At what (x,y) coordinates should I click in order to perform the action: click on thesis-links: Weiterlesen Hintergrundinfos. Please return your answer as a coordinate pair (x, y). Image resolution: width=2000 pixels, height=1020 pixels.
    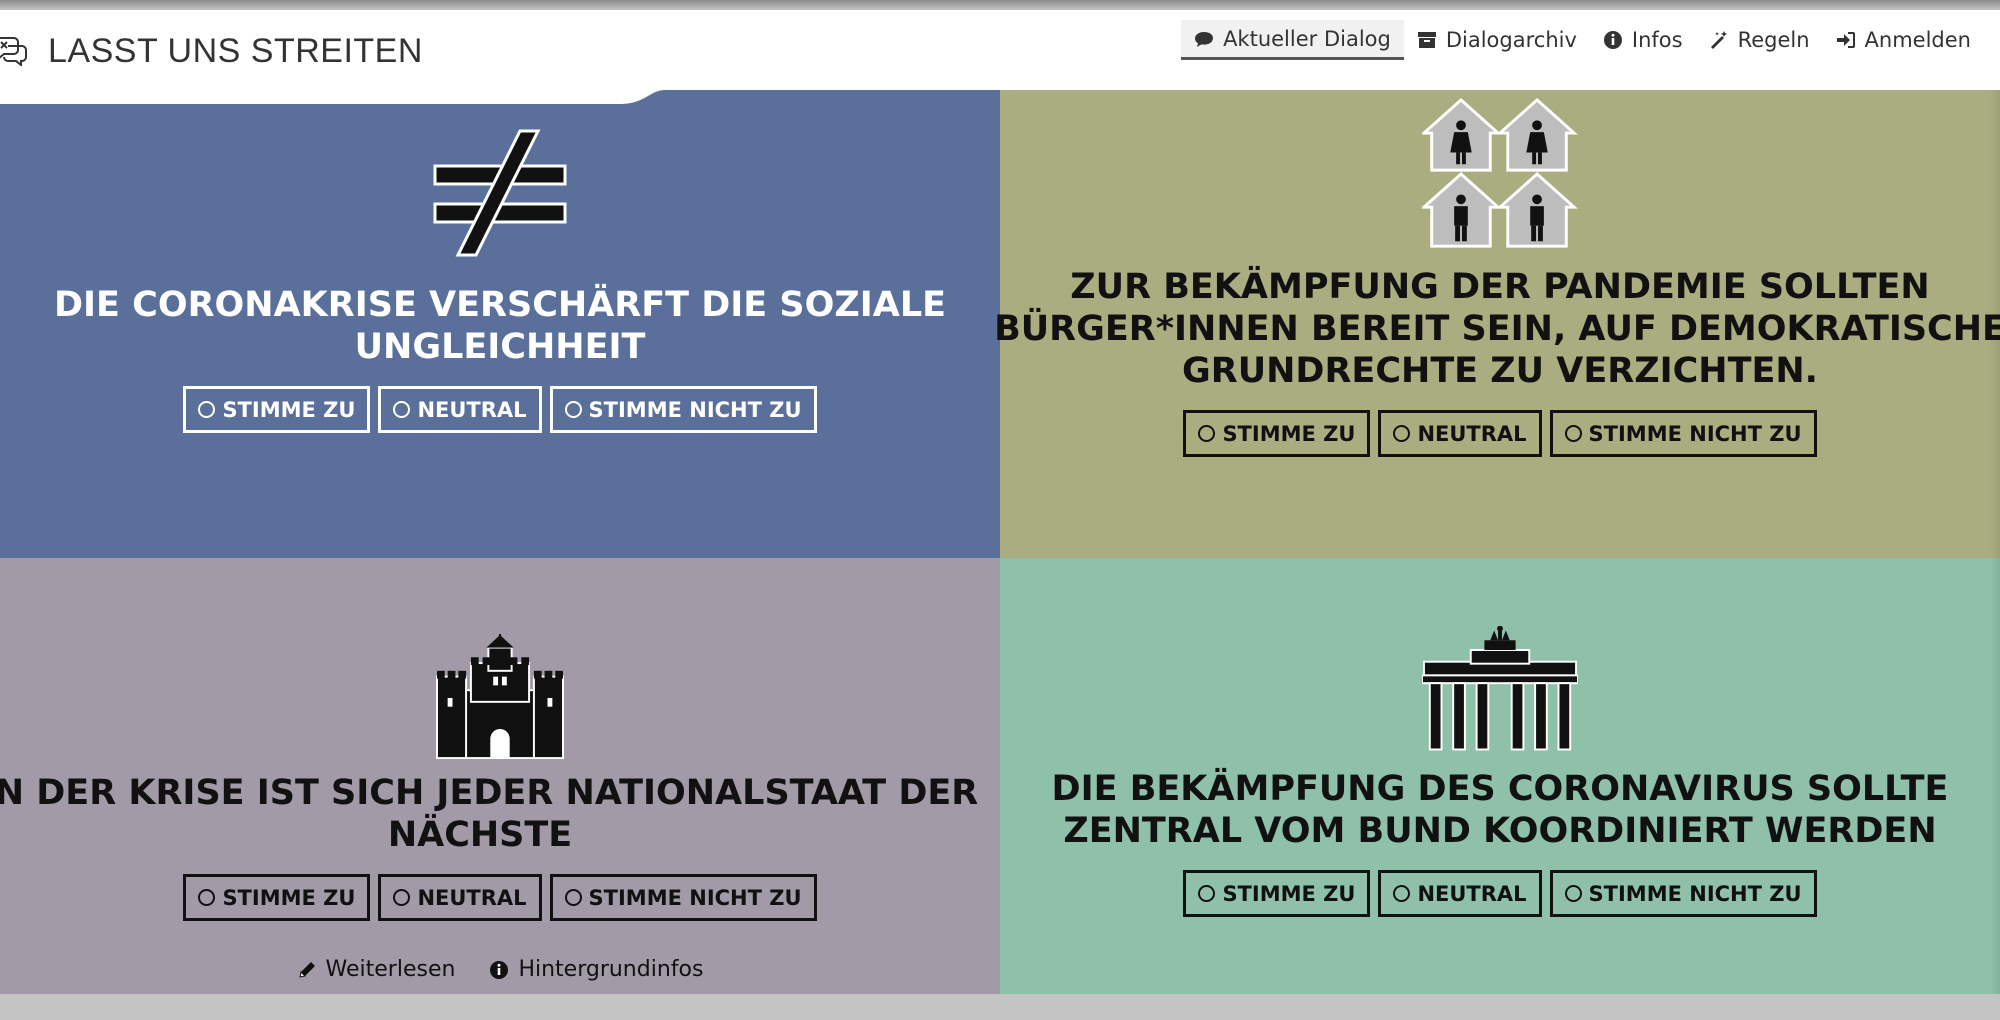
    Looking at the image, I should click on (500, 969).